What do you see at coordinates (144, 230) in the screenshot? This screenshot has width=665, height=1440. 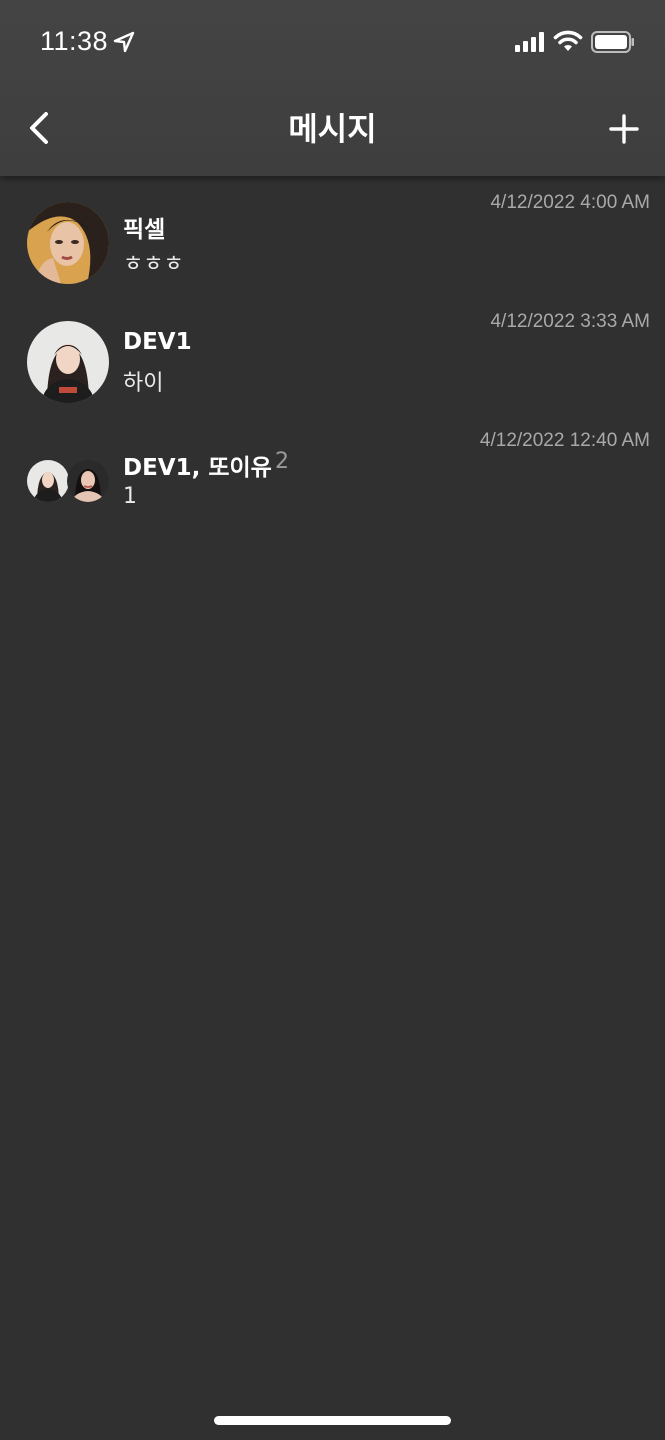 I see `conversation-name: 픽셀` at bounding box center [144, 230].